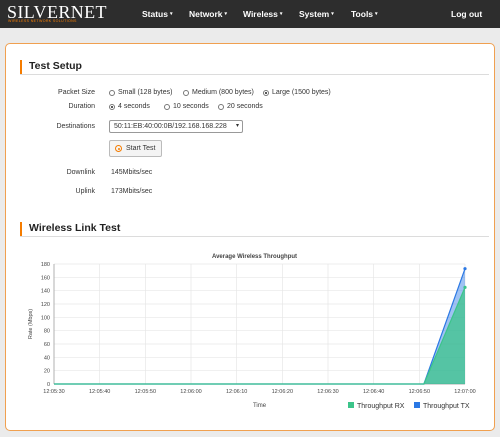 This screenshot has height=437, width=500. What do you see at coordinates (446, 406) in the screenshot?
I see `legend-label-tx: Throughput TX` at bounding box center [446, 406].